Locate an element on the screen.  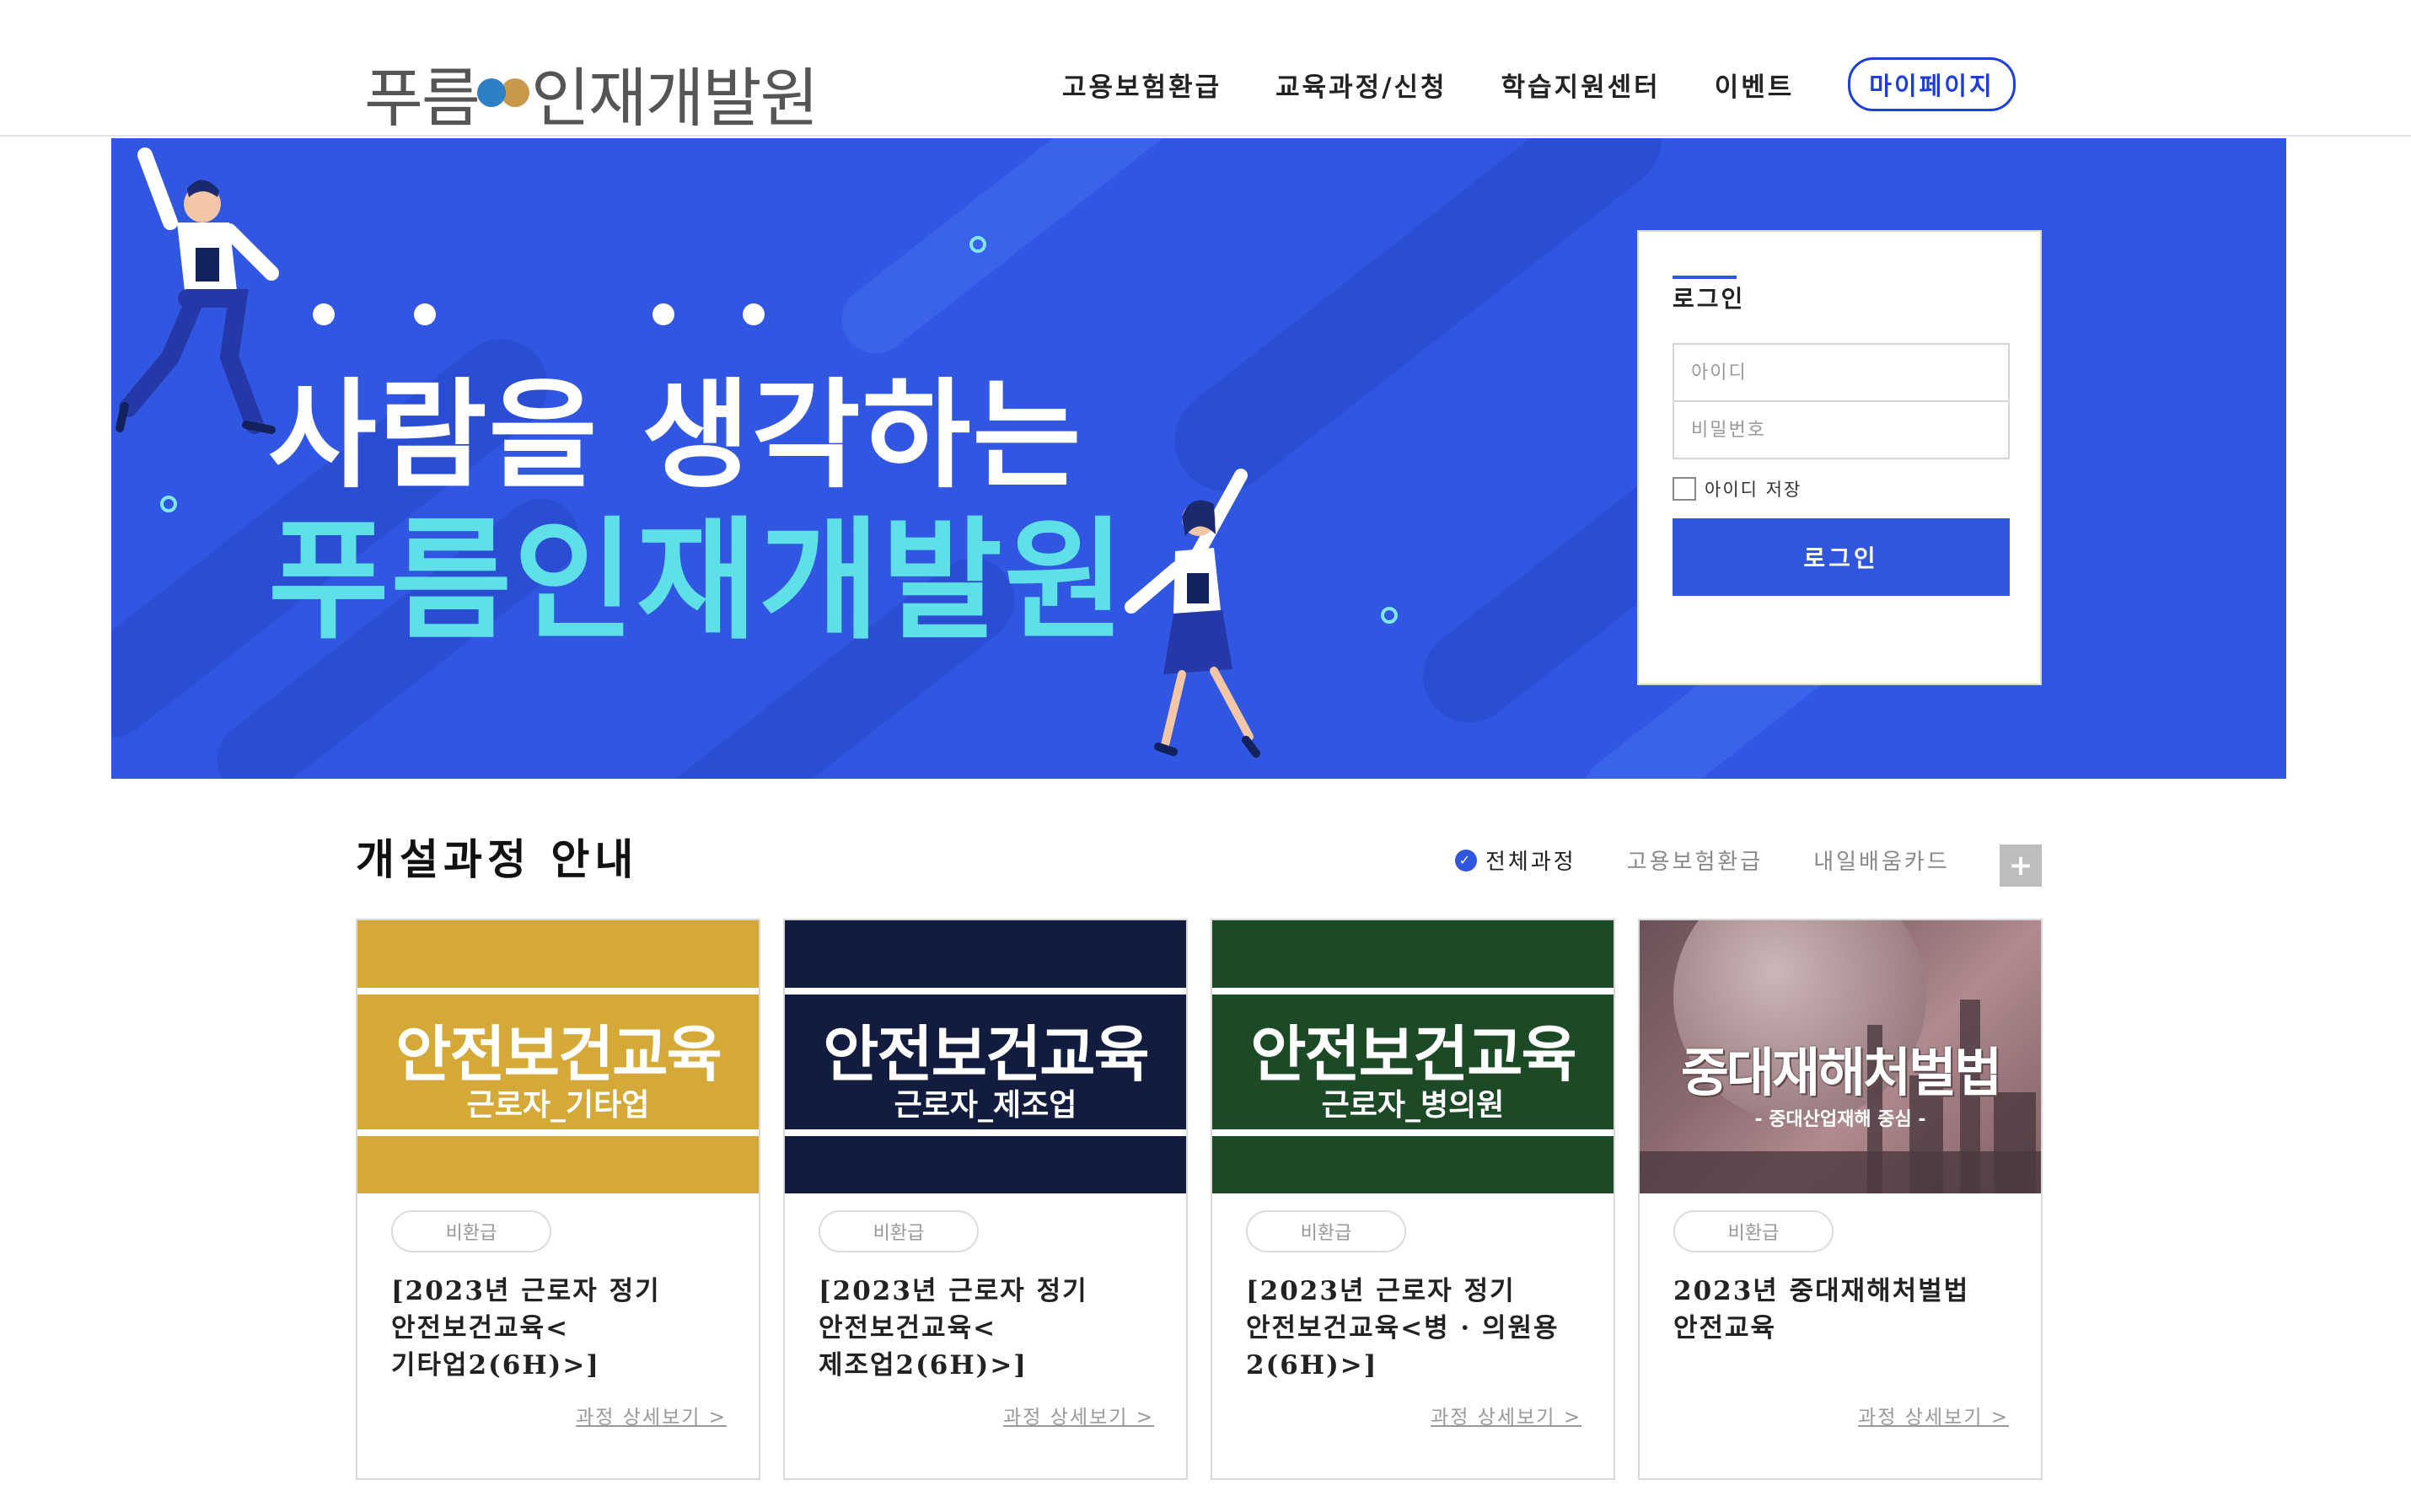
save-id-option: 아이디 저장 is located at coordinates (1737, 488).